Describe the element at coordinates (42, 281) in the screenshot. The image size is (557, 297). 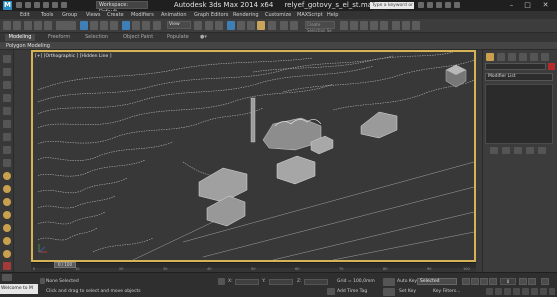
I see `selection-lock-icon` at that location.